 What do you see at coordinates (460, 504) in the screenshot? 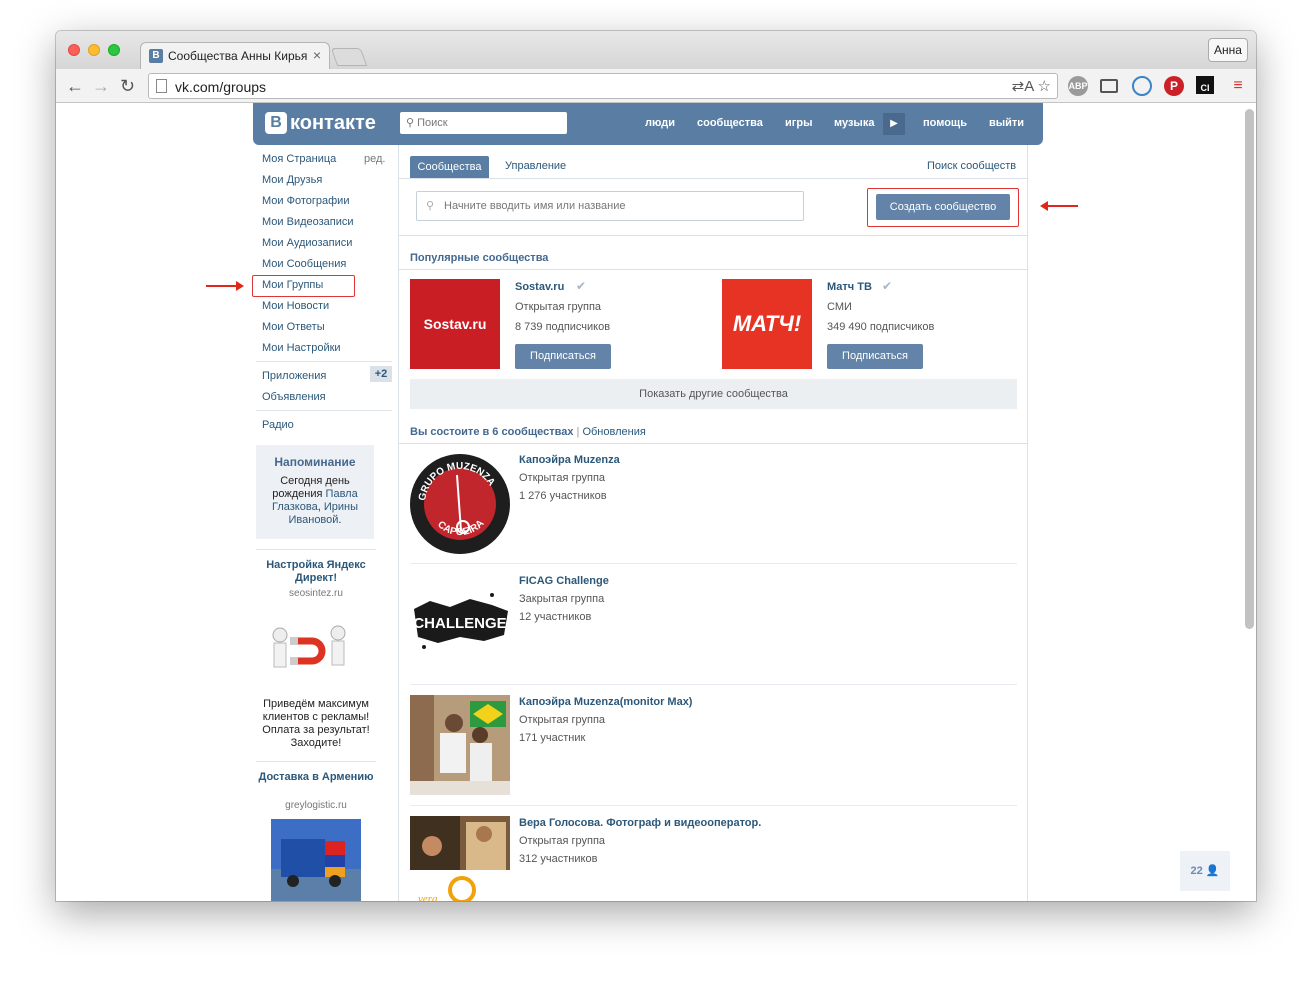
I see `muzenza-logo: GRUPO MUZENZA CAPOEIRA` at bounding box center [460, 504].